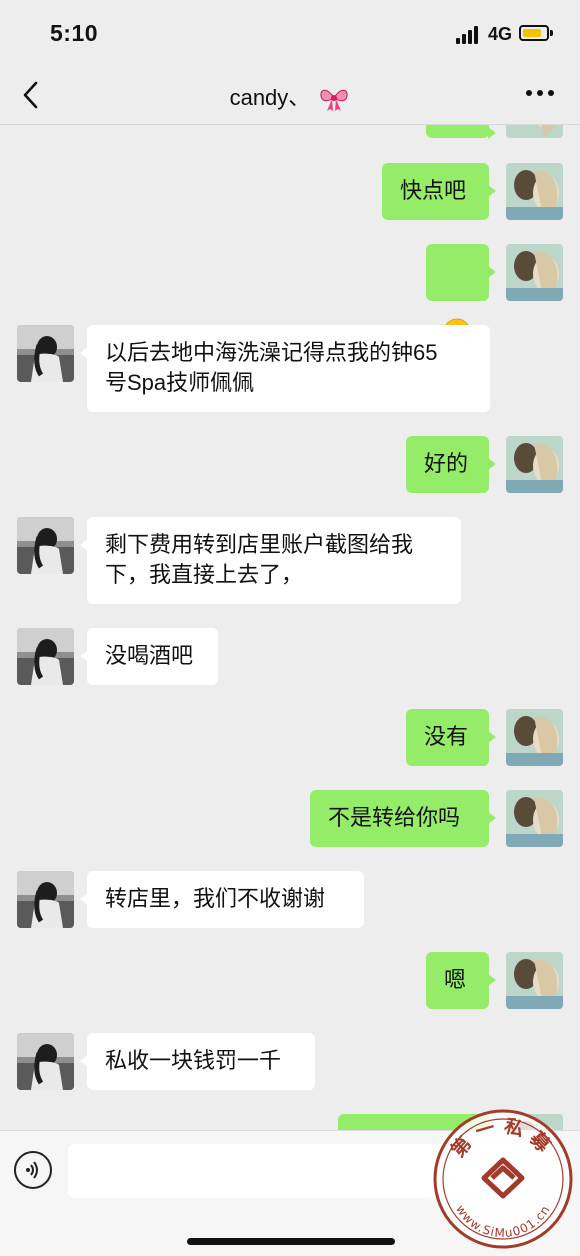  I want to click on voice-button, so click(33, 1170).